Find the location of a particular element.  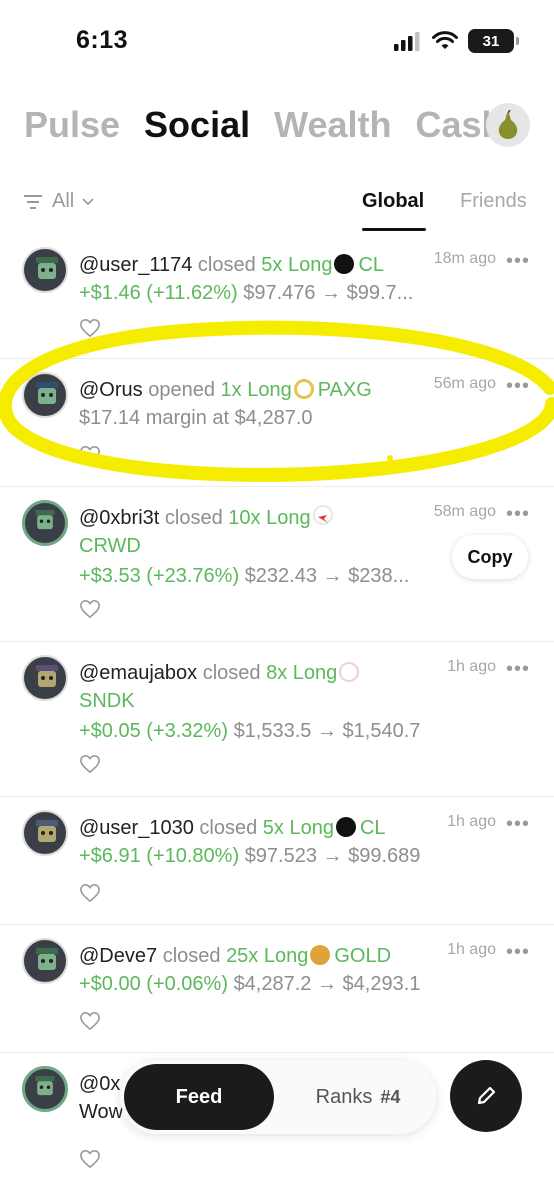

timestamp: 18m ago is located at coordinates (464, 258).